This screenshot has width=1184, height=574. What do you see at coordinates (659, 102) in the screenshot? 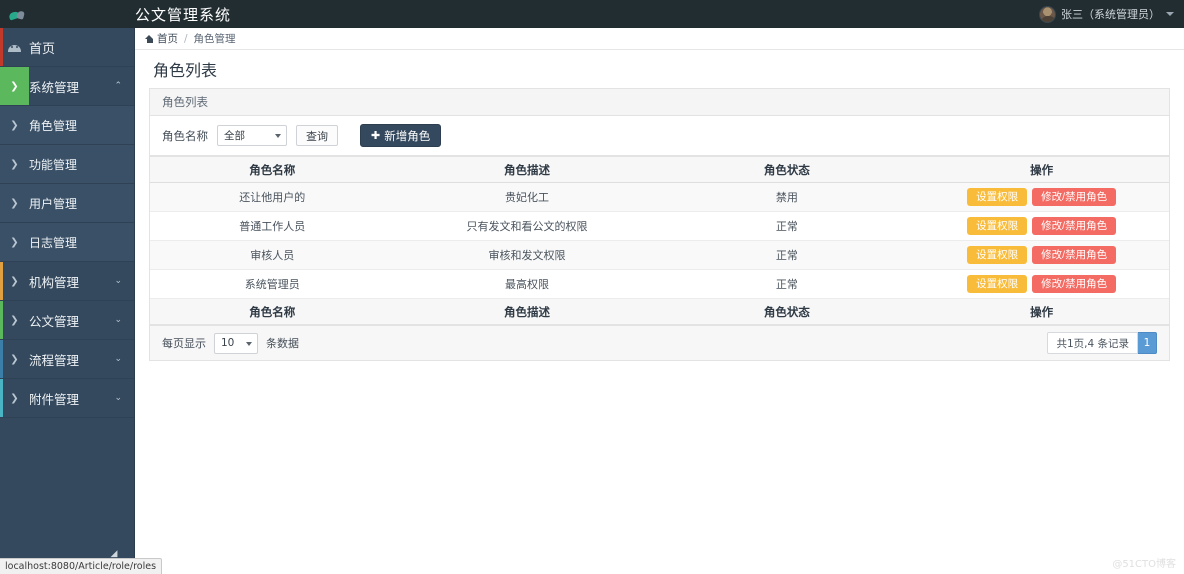
I see `panel-heading: 角色列表` at bounding box center [659, 102].